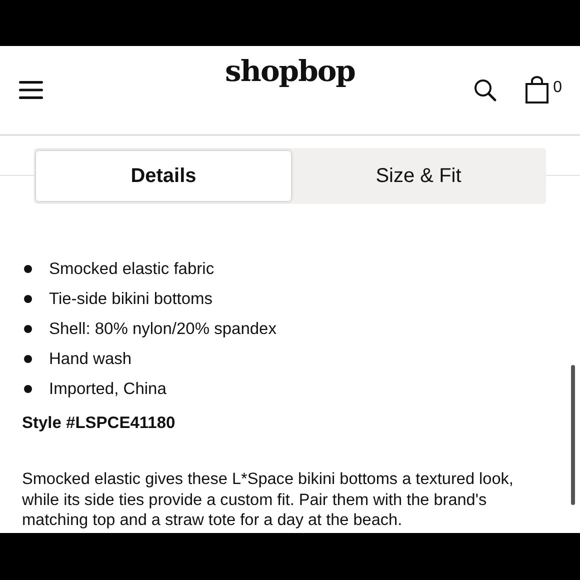 Image resolution: width=580 pixels, height=580 pixels. I want to click on search-icon, so click(485, 90).